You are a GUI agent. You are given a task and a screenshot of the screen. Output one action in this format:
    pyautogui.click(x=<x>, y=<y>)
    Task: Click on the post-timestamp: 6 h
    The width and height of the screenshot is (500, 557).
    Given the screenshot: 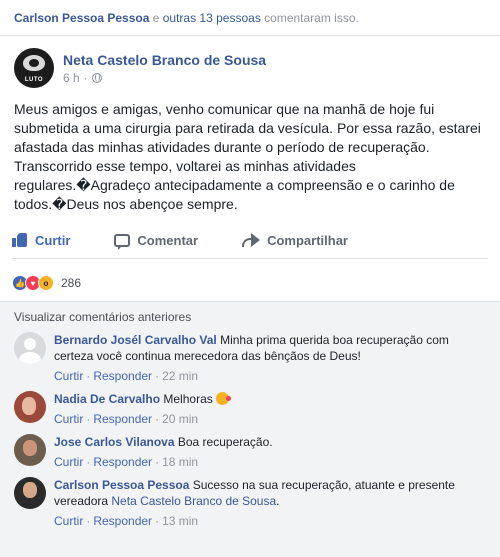 What is the action you would take?
    pyautogui.click(x=71, y=78)
    